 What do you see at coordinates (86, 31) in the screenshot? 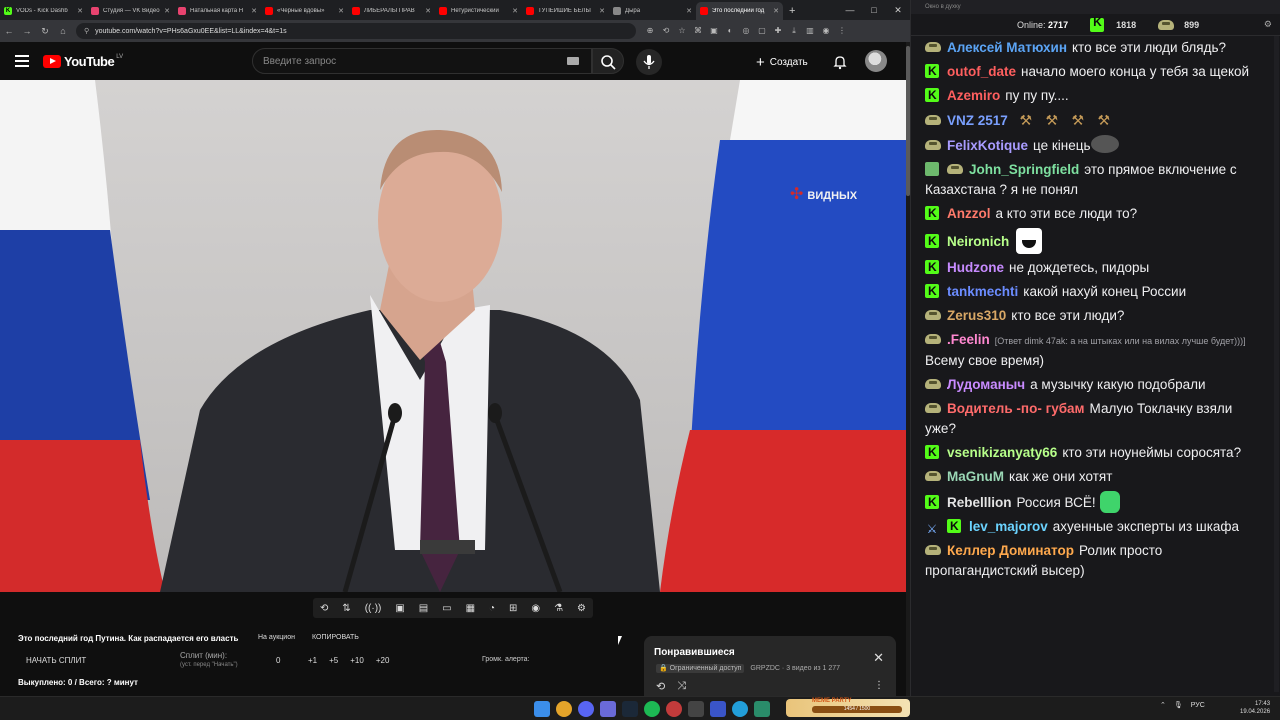
I see `site-info-icon: ⚲` at bounding box center [86, 31].